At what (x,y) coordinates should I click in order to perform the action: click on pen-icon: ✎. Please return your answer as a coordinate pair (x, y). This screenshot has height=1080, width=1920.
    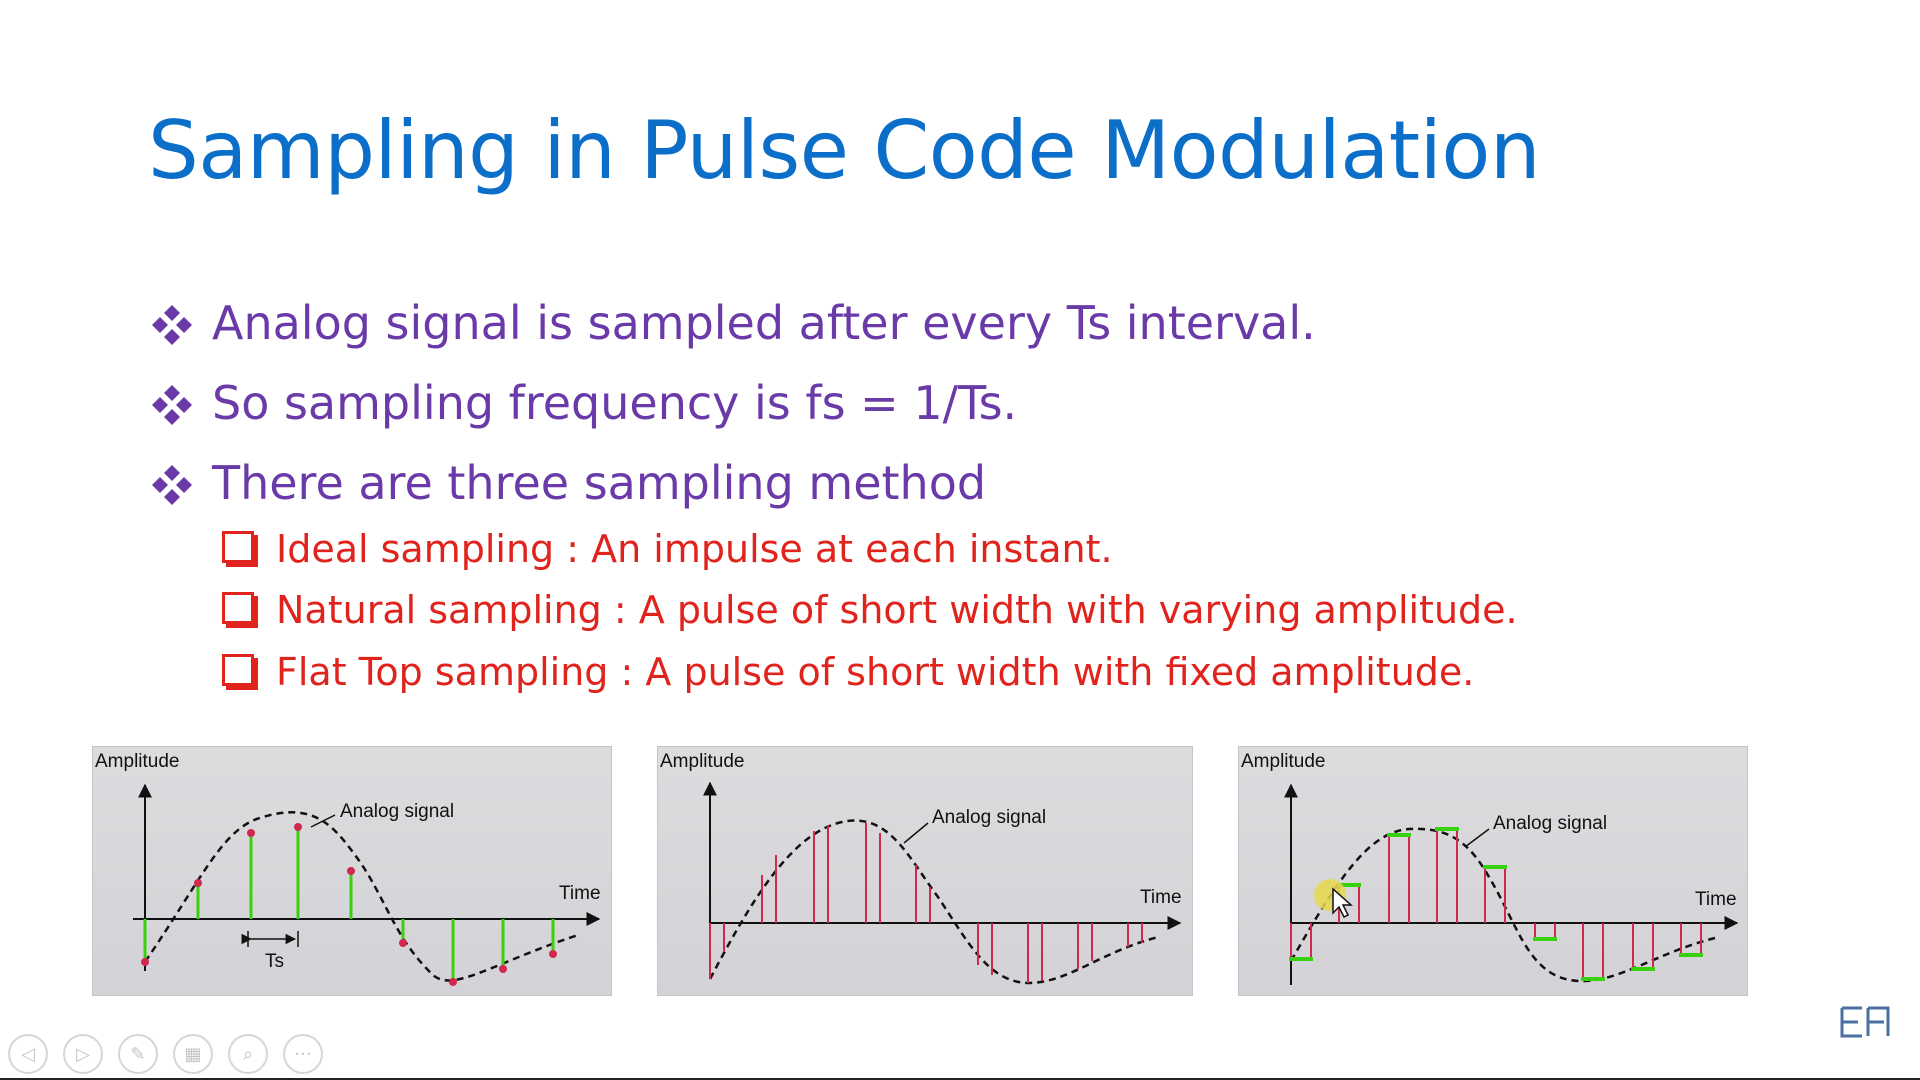
    Looking at the image, I should click on (138, 1054).